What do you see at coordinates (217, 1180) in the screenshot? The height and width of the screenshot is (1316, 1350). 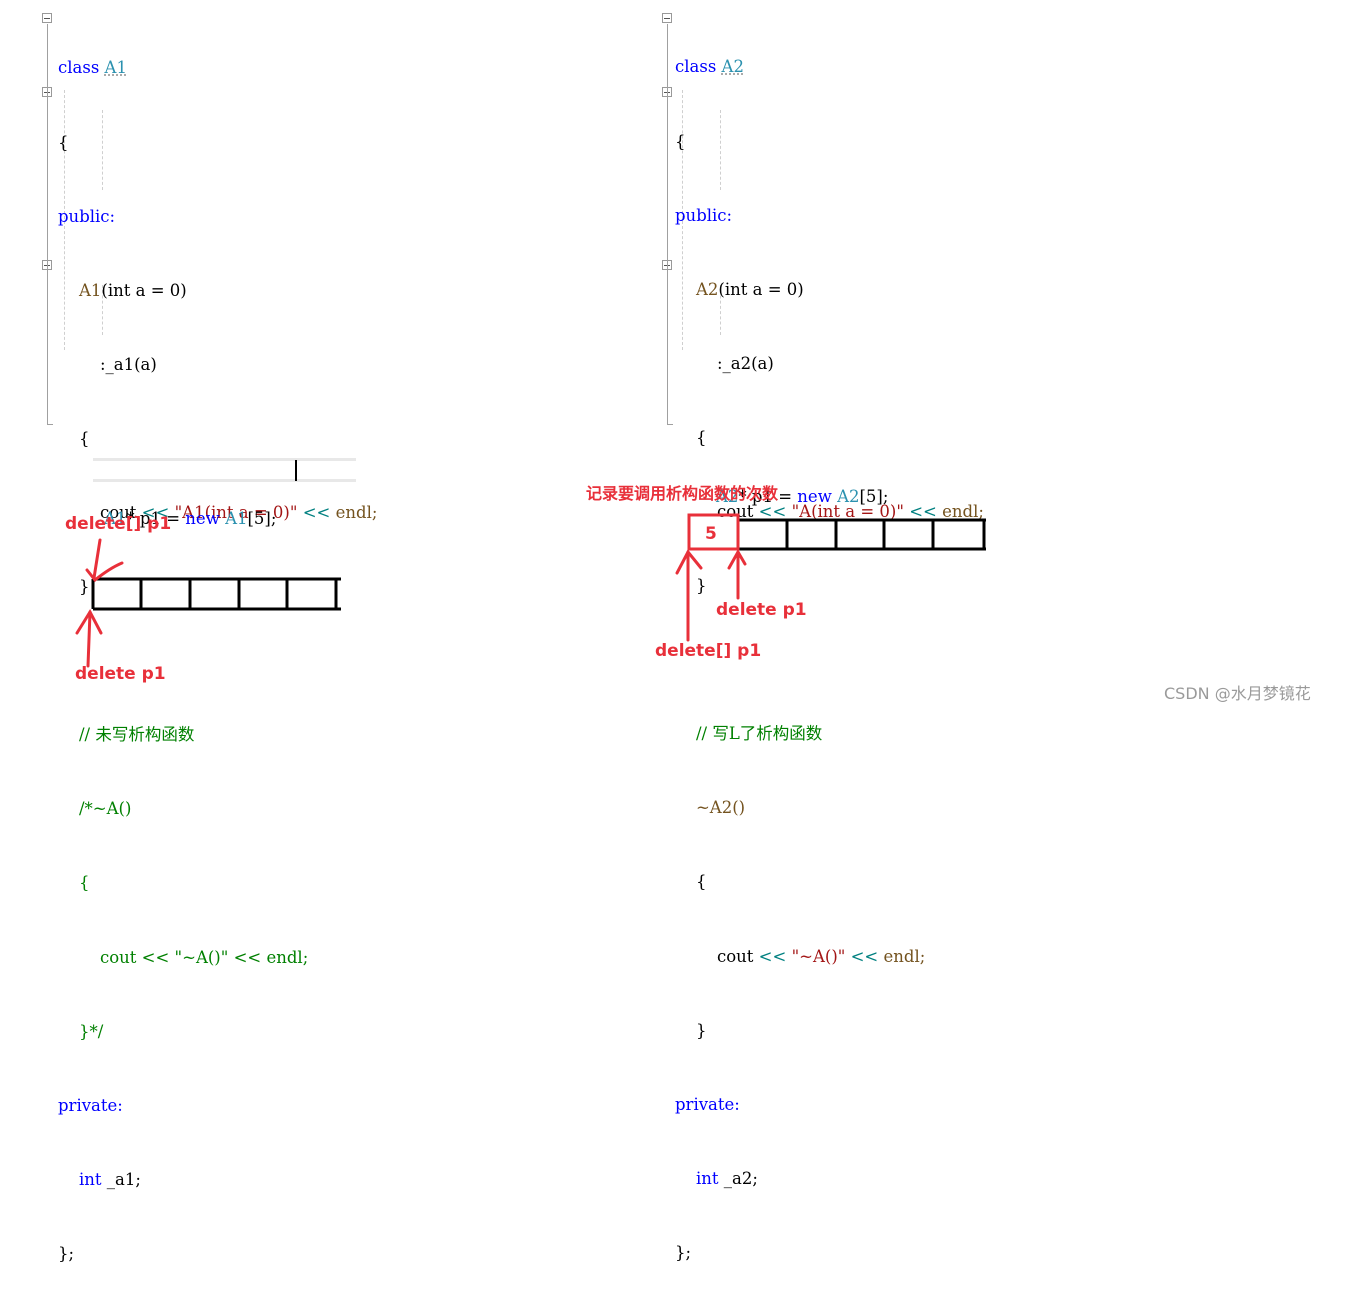 I see `code-line-member: int _a1;` at bounding box center [217, 1180].